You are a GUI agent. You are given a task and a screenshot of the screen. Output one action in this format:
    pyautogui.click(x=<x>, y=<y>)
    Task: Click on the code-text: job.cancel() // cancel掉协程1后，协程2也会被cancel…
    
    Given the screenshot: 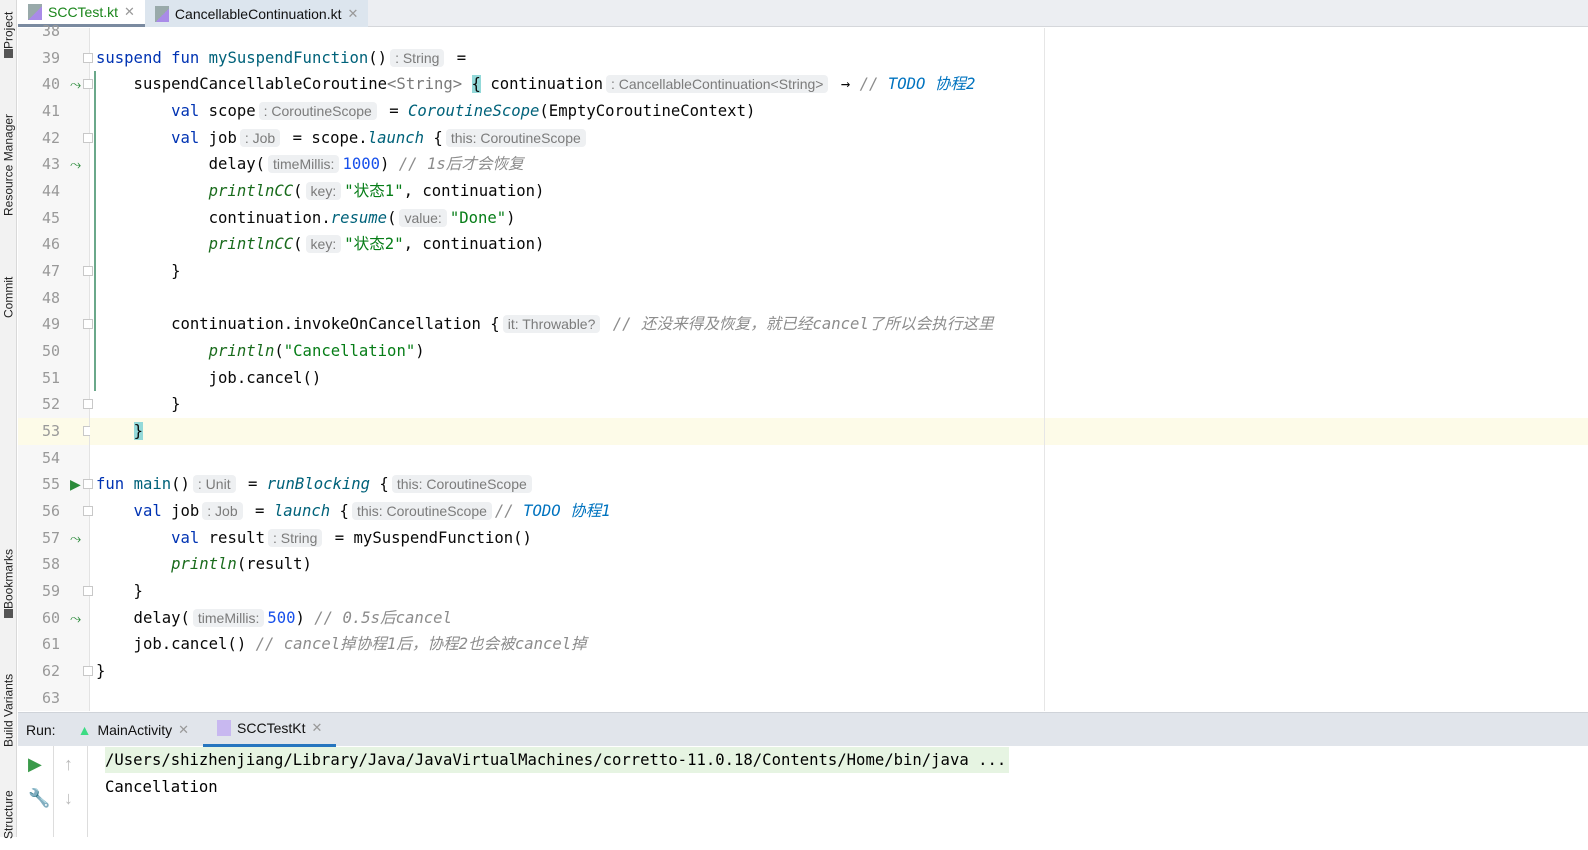 What is the action you would take?
    pyautogui.click(x=341, y=644)
    